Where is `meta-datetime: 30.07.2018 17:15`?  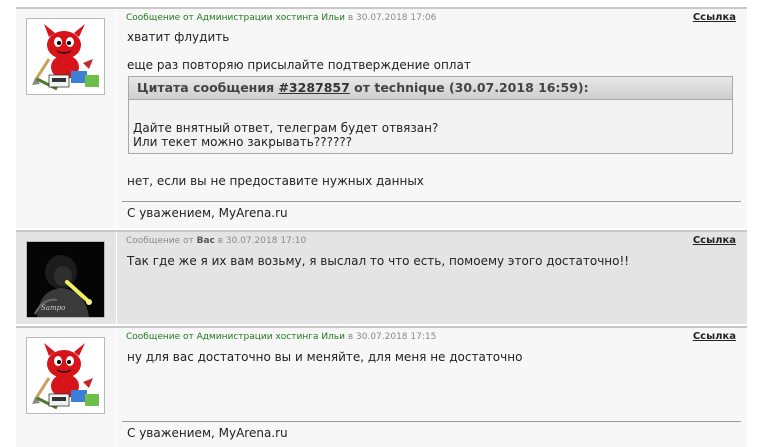 meta-datetime: 30.07.2018 17:15 is located at coordinates (396, 337).